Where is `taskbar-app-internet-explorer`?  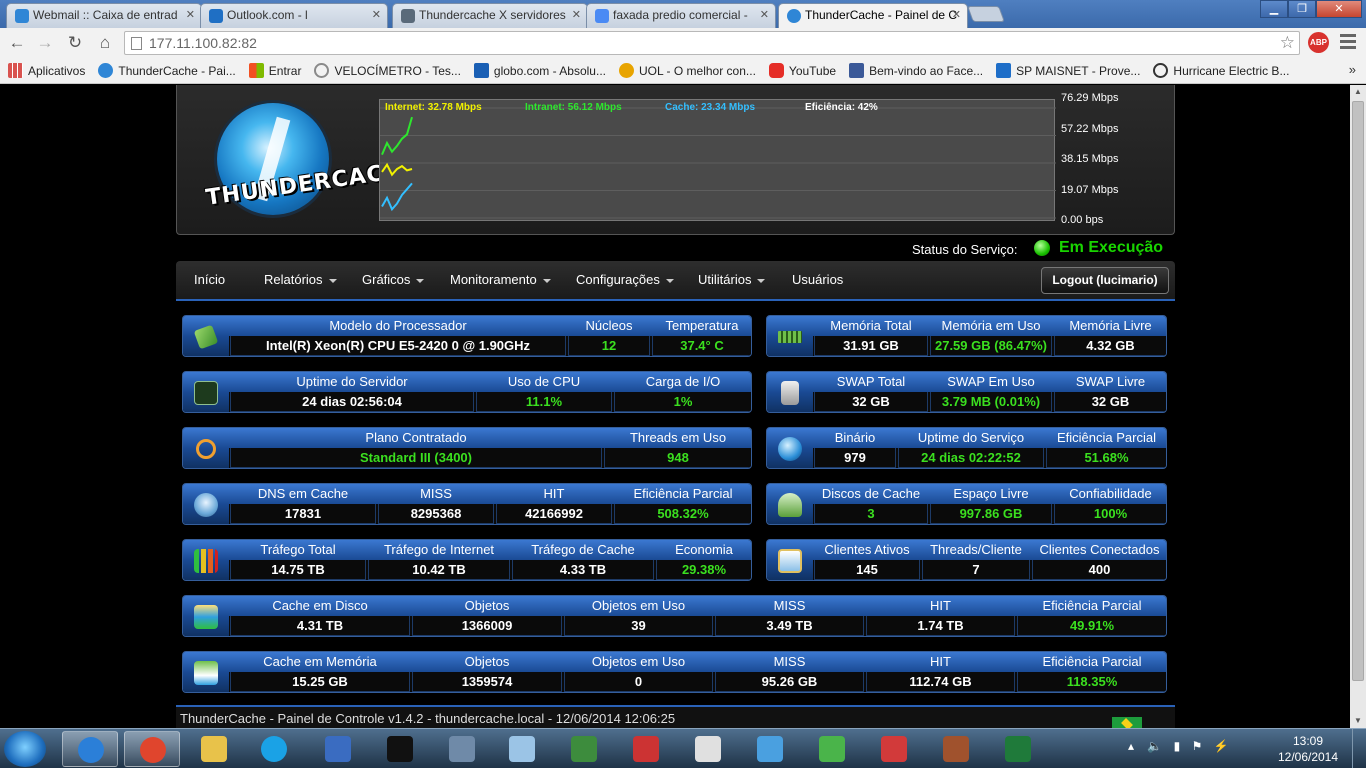
taskbar-app-internet-explorer is located at coordinates (90, 749).